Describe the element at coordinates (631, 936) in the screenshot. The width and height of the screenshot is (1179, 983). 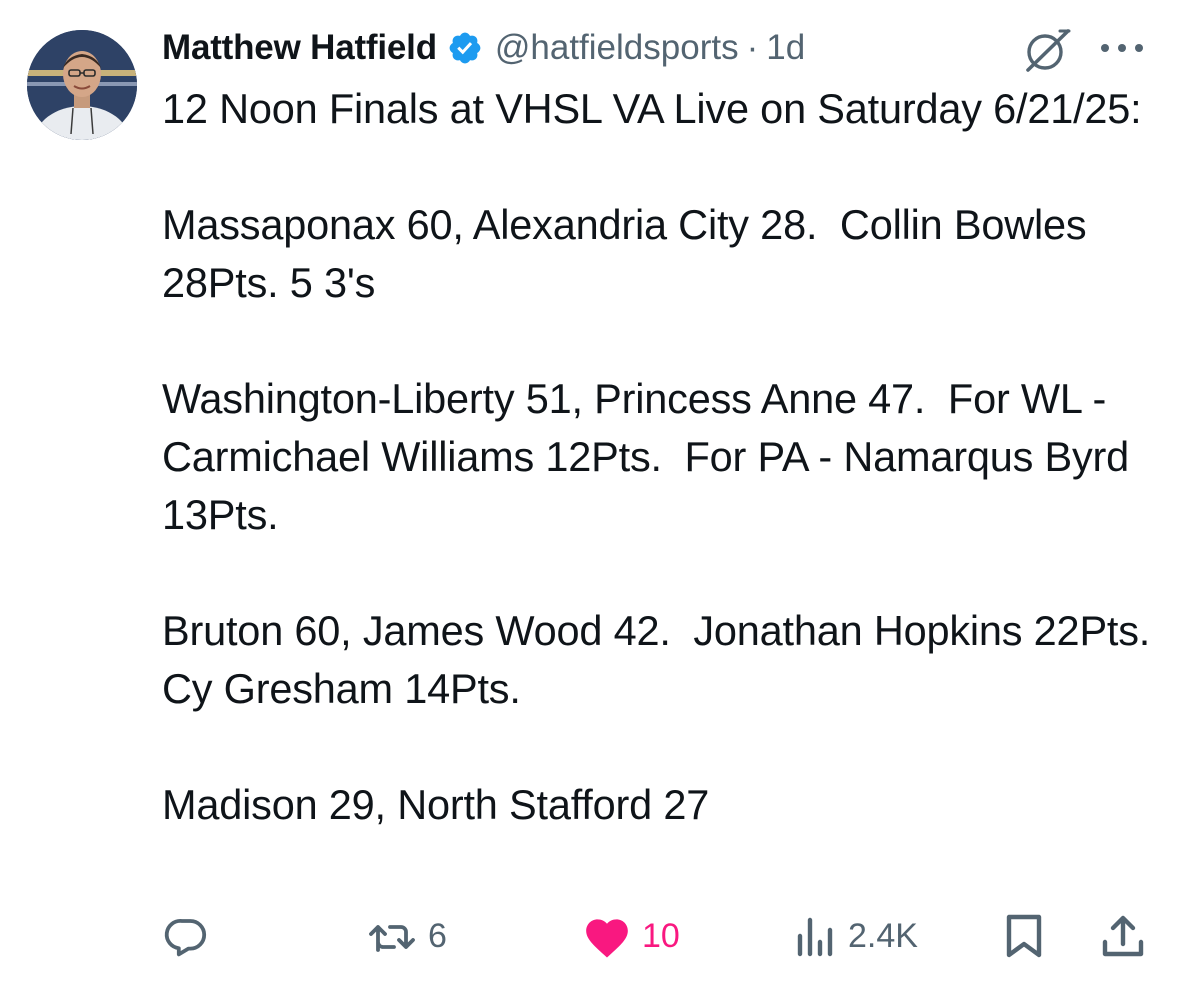
I see `like-button: 10` at that location.